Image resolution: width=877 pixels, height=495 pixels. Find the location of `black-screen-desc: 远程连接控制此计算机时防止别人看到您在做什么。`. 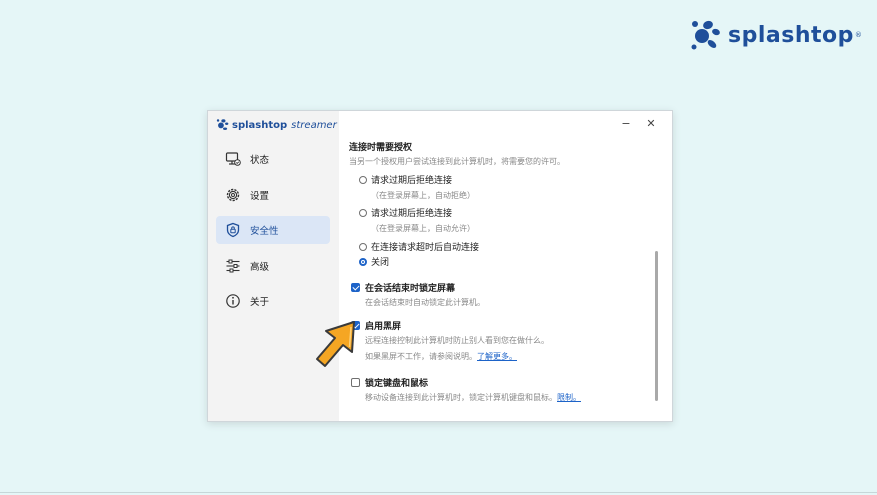

black-screen-desc: 远程连接控制此计算机时防止别人看到您在做什么。 is located at coordinates (457, 340).